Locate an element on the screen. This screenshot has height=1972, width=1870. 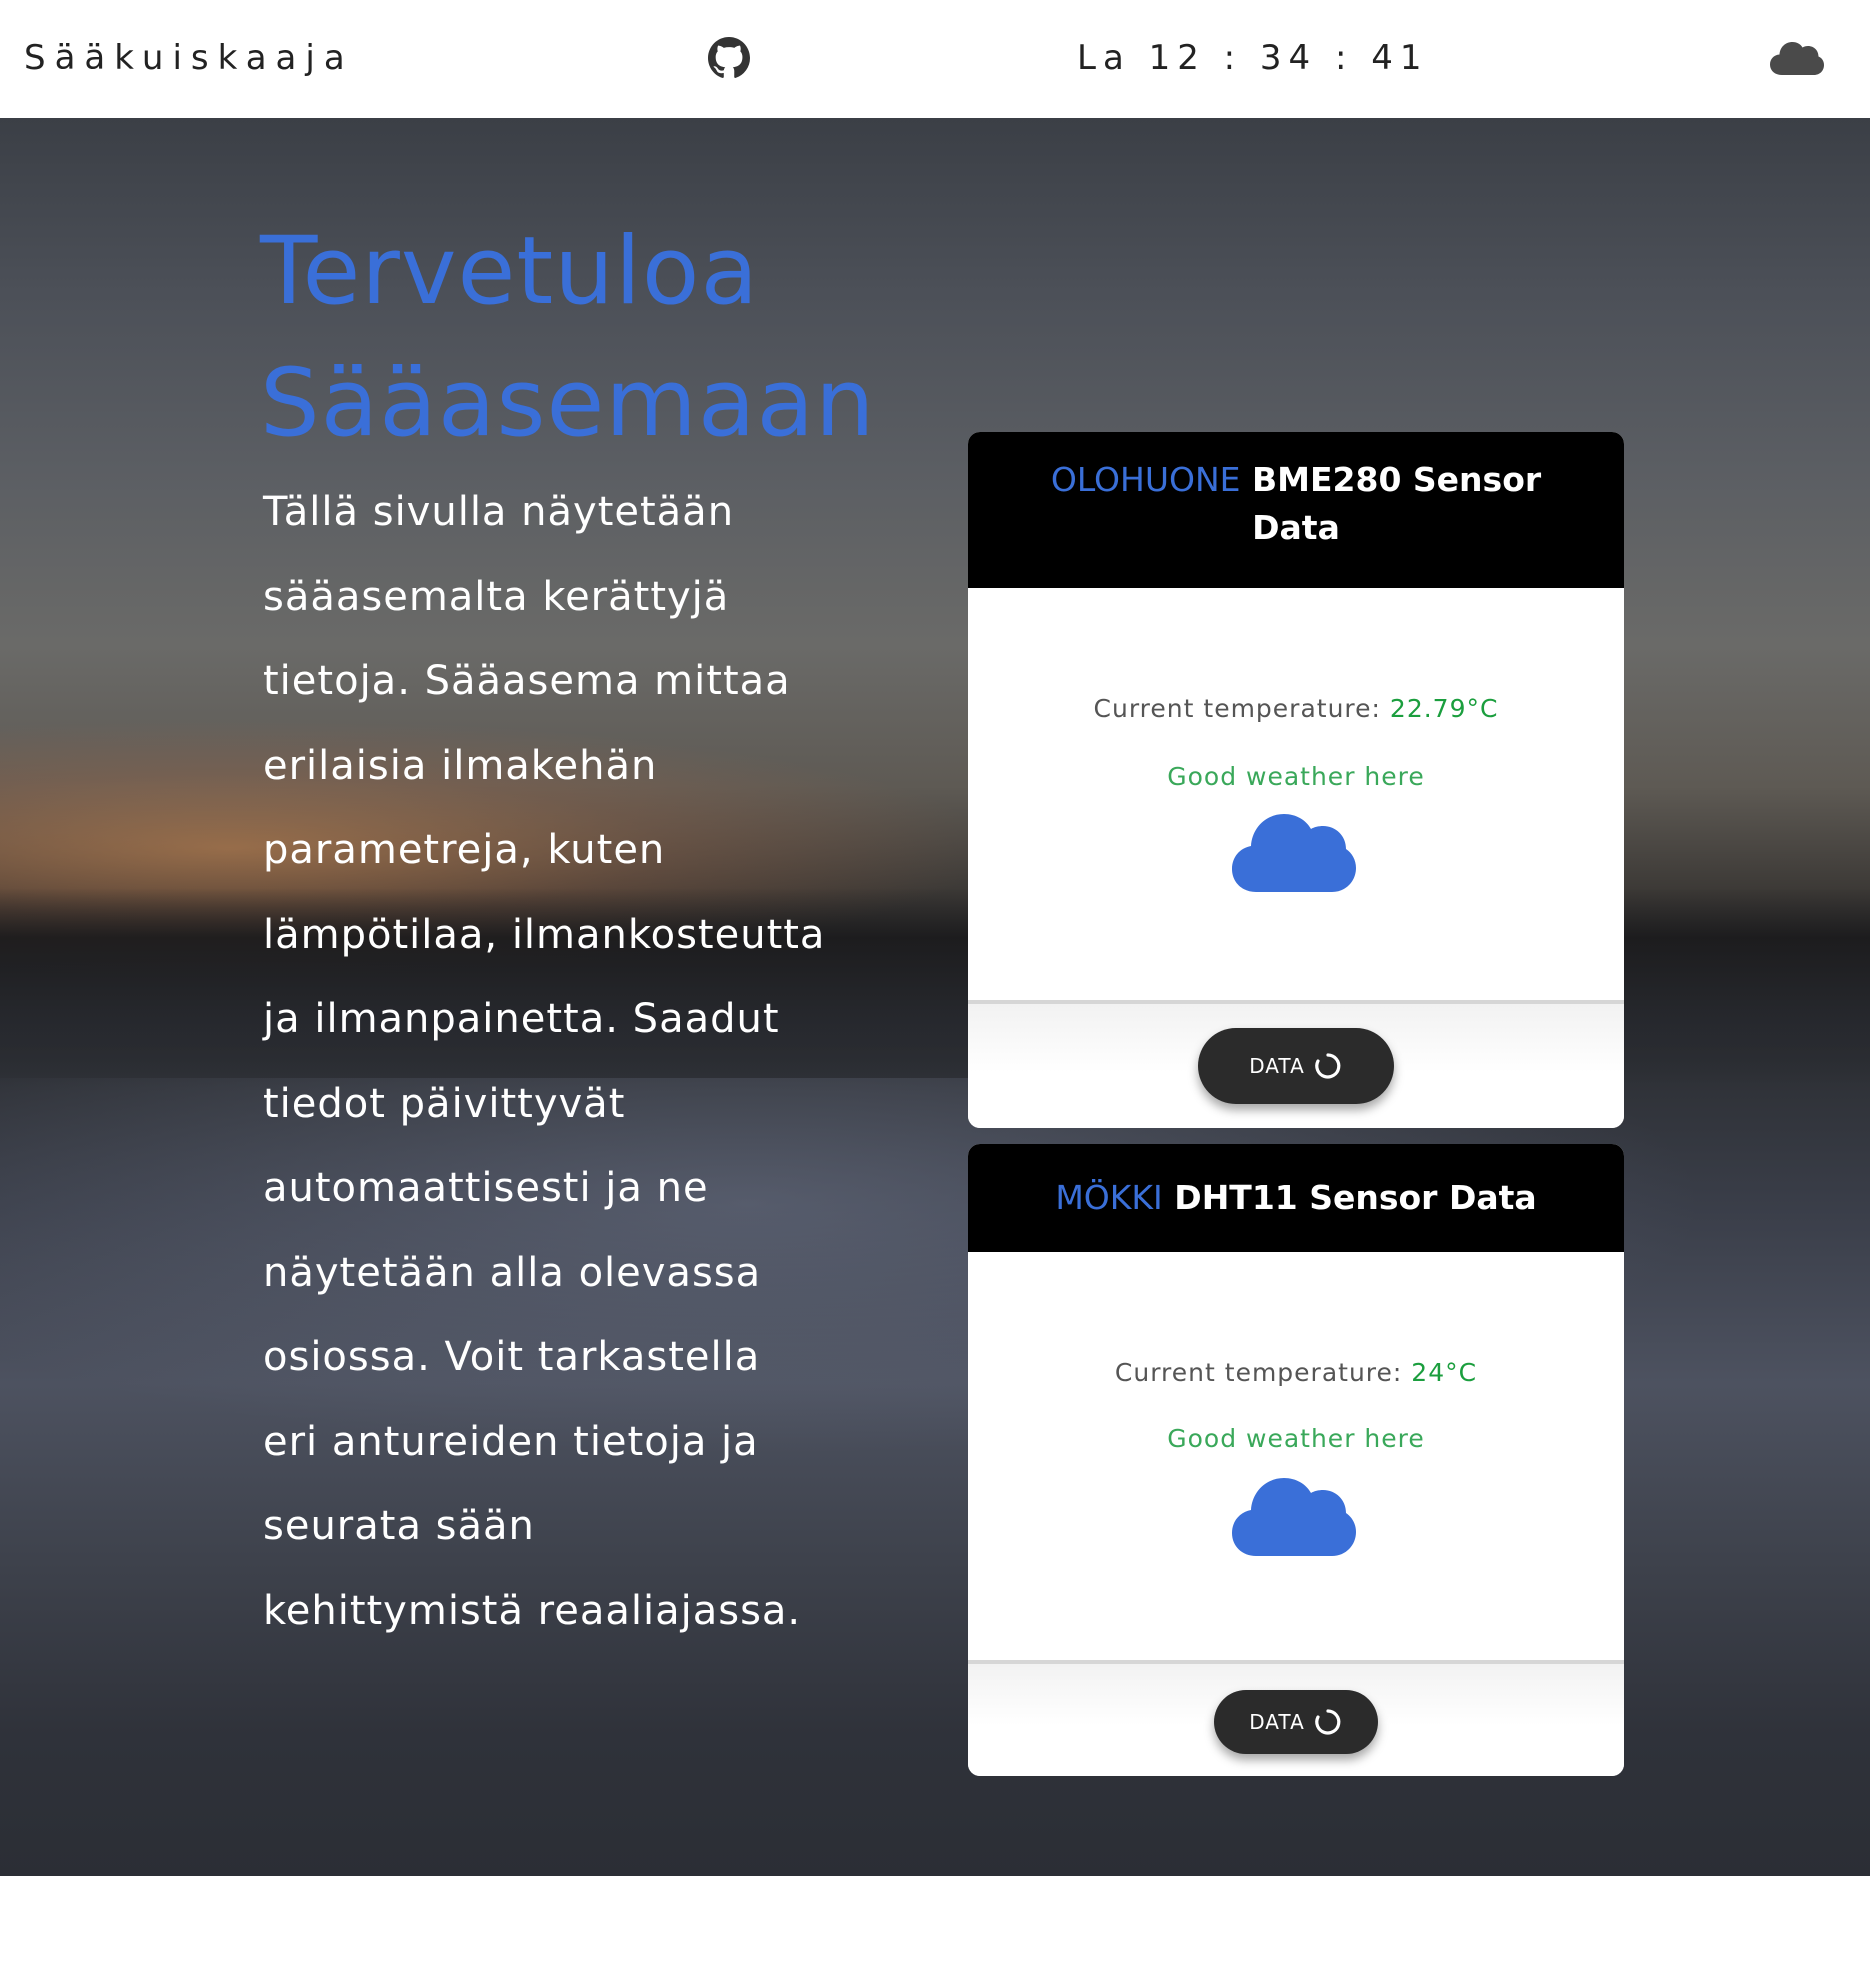
intro-line: eri antureiden tietoja ja is located at coordinates (511, 1441).